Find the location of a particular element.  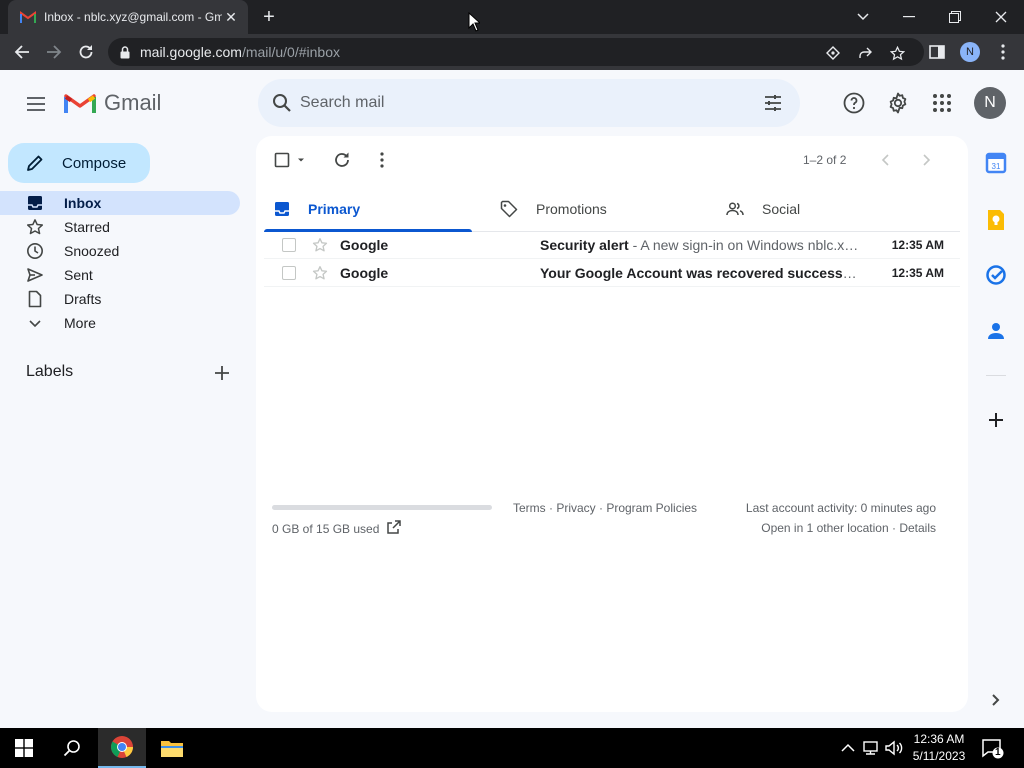

share-icon is located at coordinates (865, 53).